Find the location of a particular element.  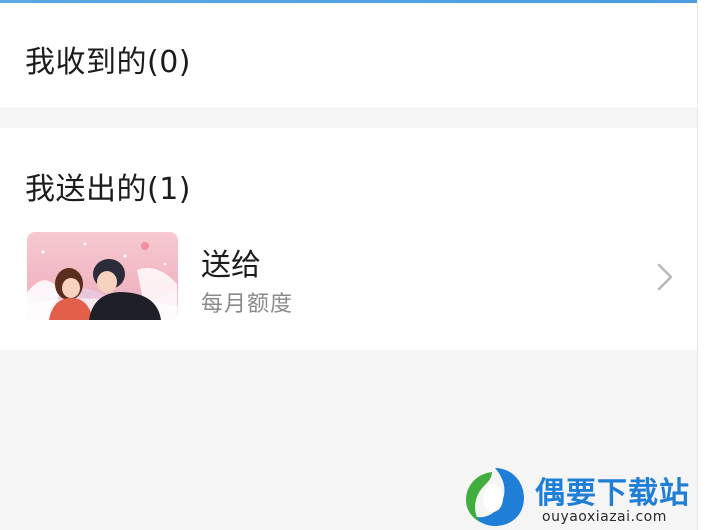

gift-item-title: 送给 is located at coordinates (231, 265).